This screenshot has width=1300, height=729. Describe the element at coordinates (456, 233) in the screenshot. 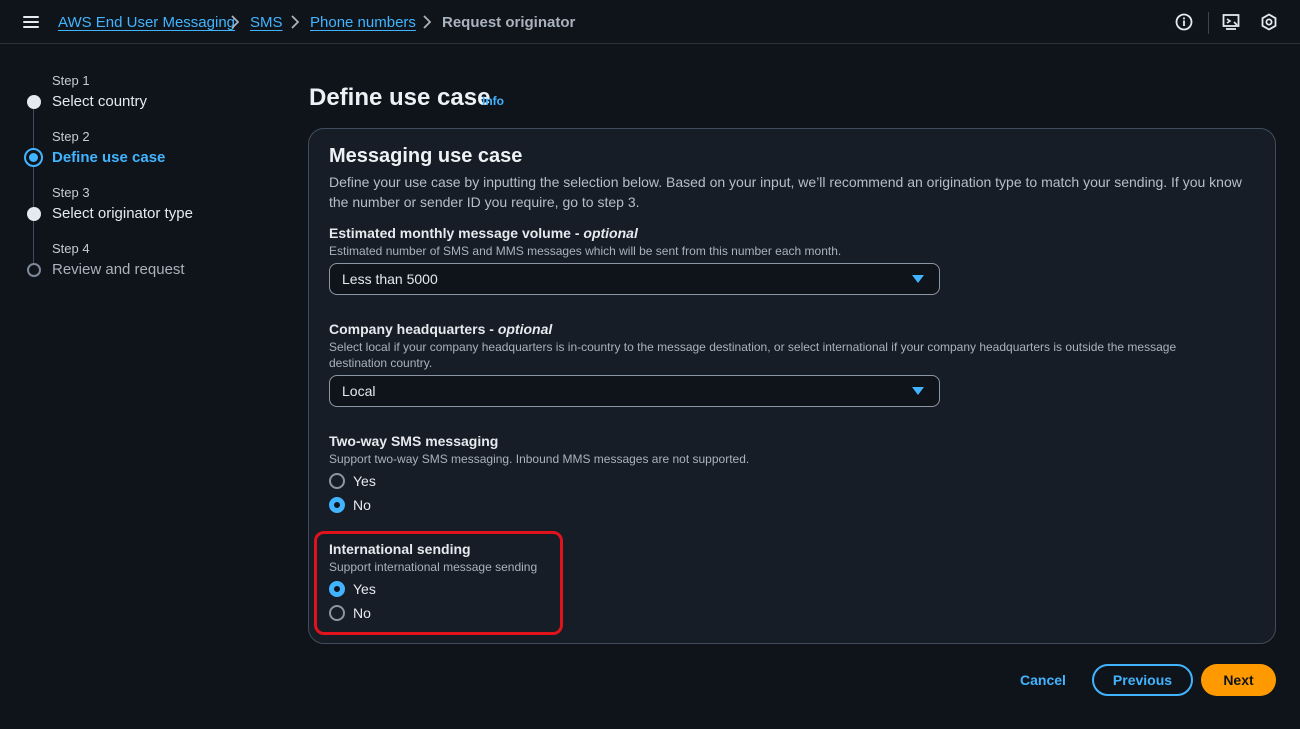

I see `volume-label-text: Estimated monthly message volume -` at that location.